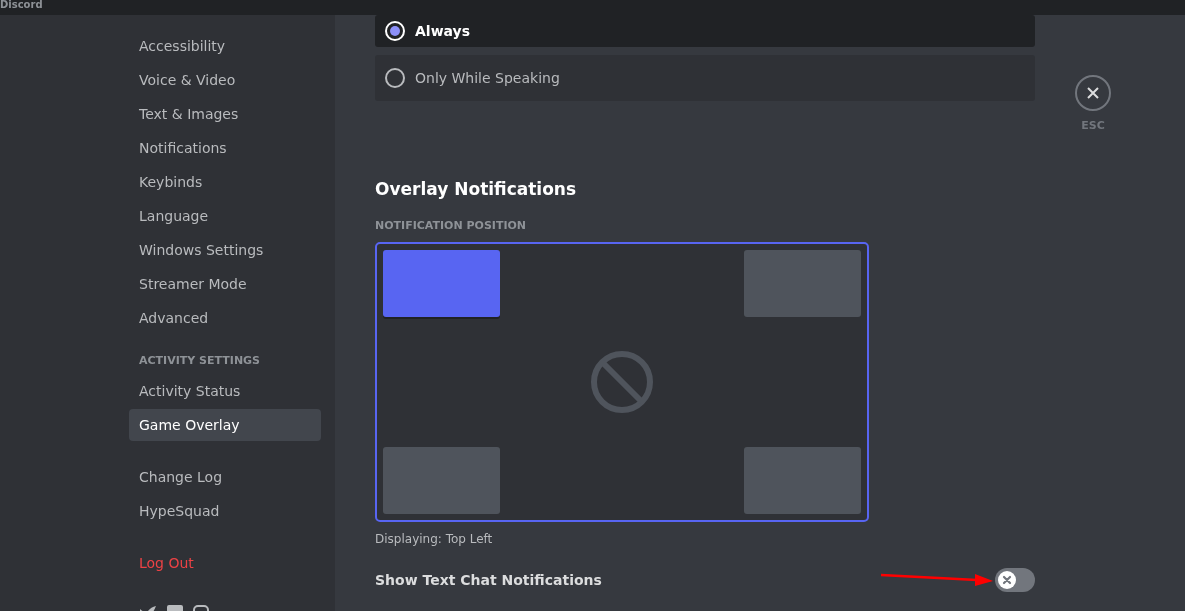  I want to click on radio-label: Always, so click(443, 31).